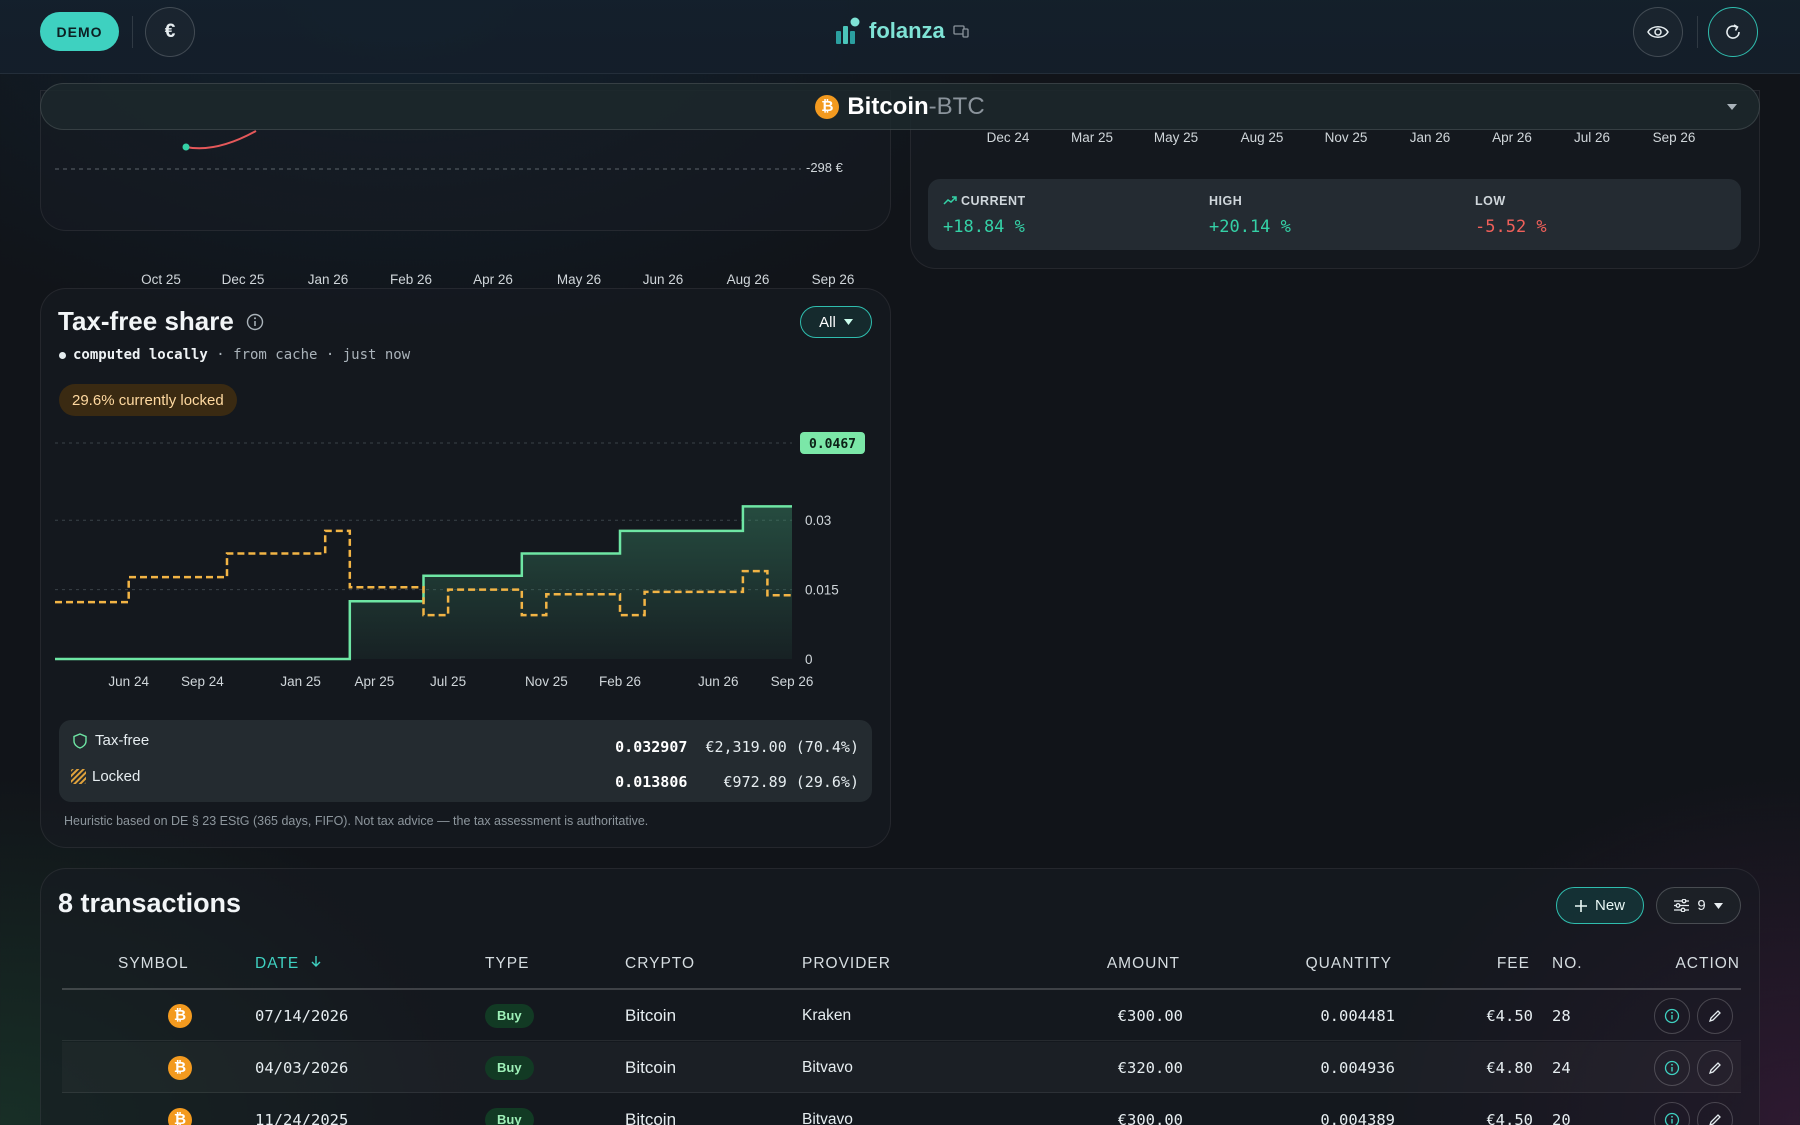  I want to click on caret-down-icon, so click(1718, 905).